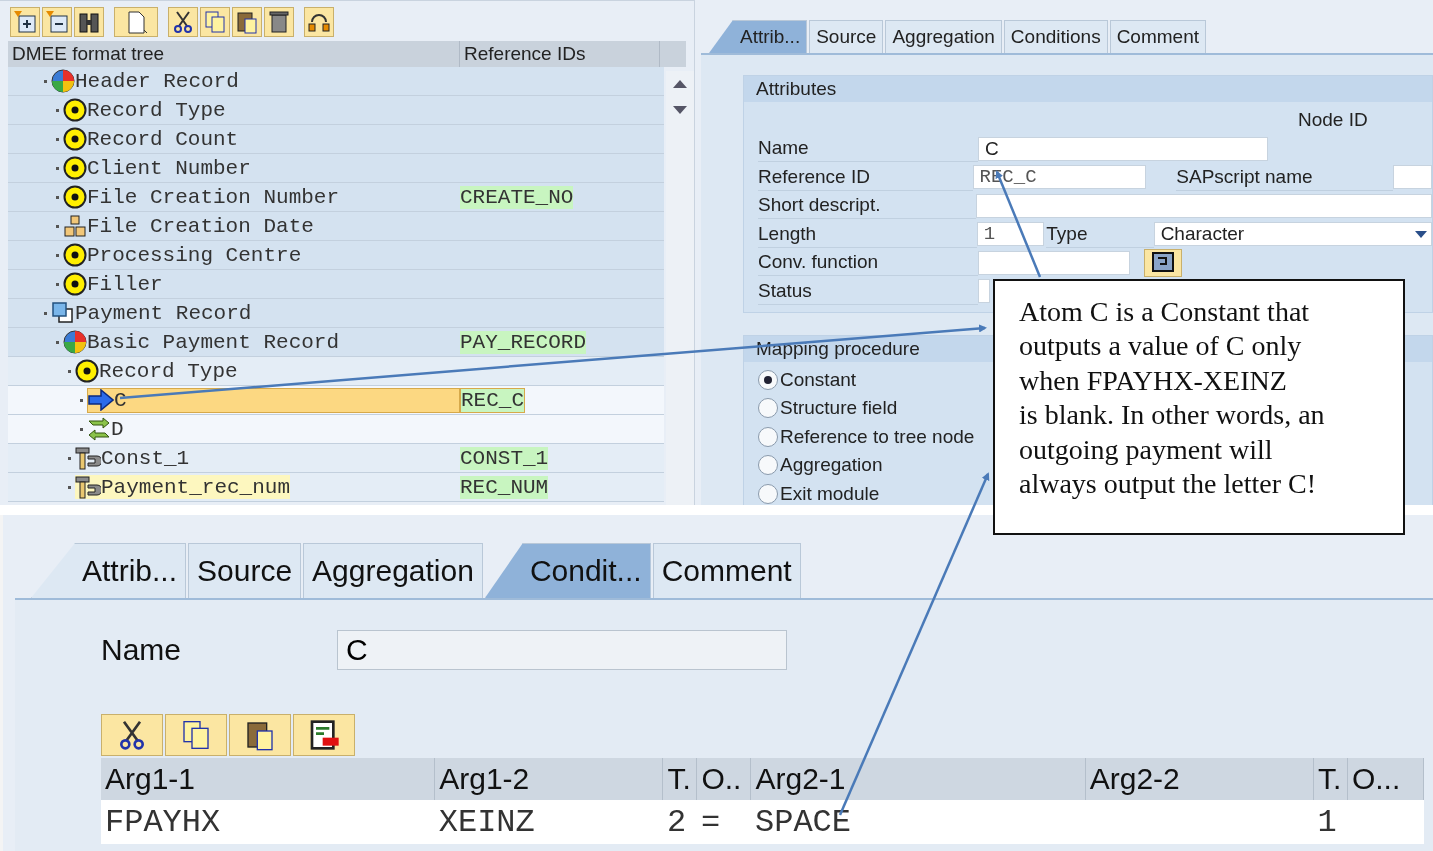  What do you see at coordinates (723, 779) in the screenshot?
I see `column-header: O..` at bounding box center [723, 779].